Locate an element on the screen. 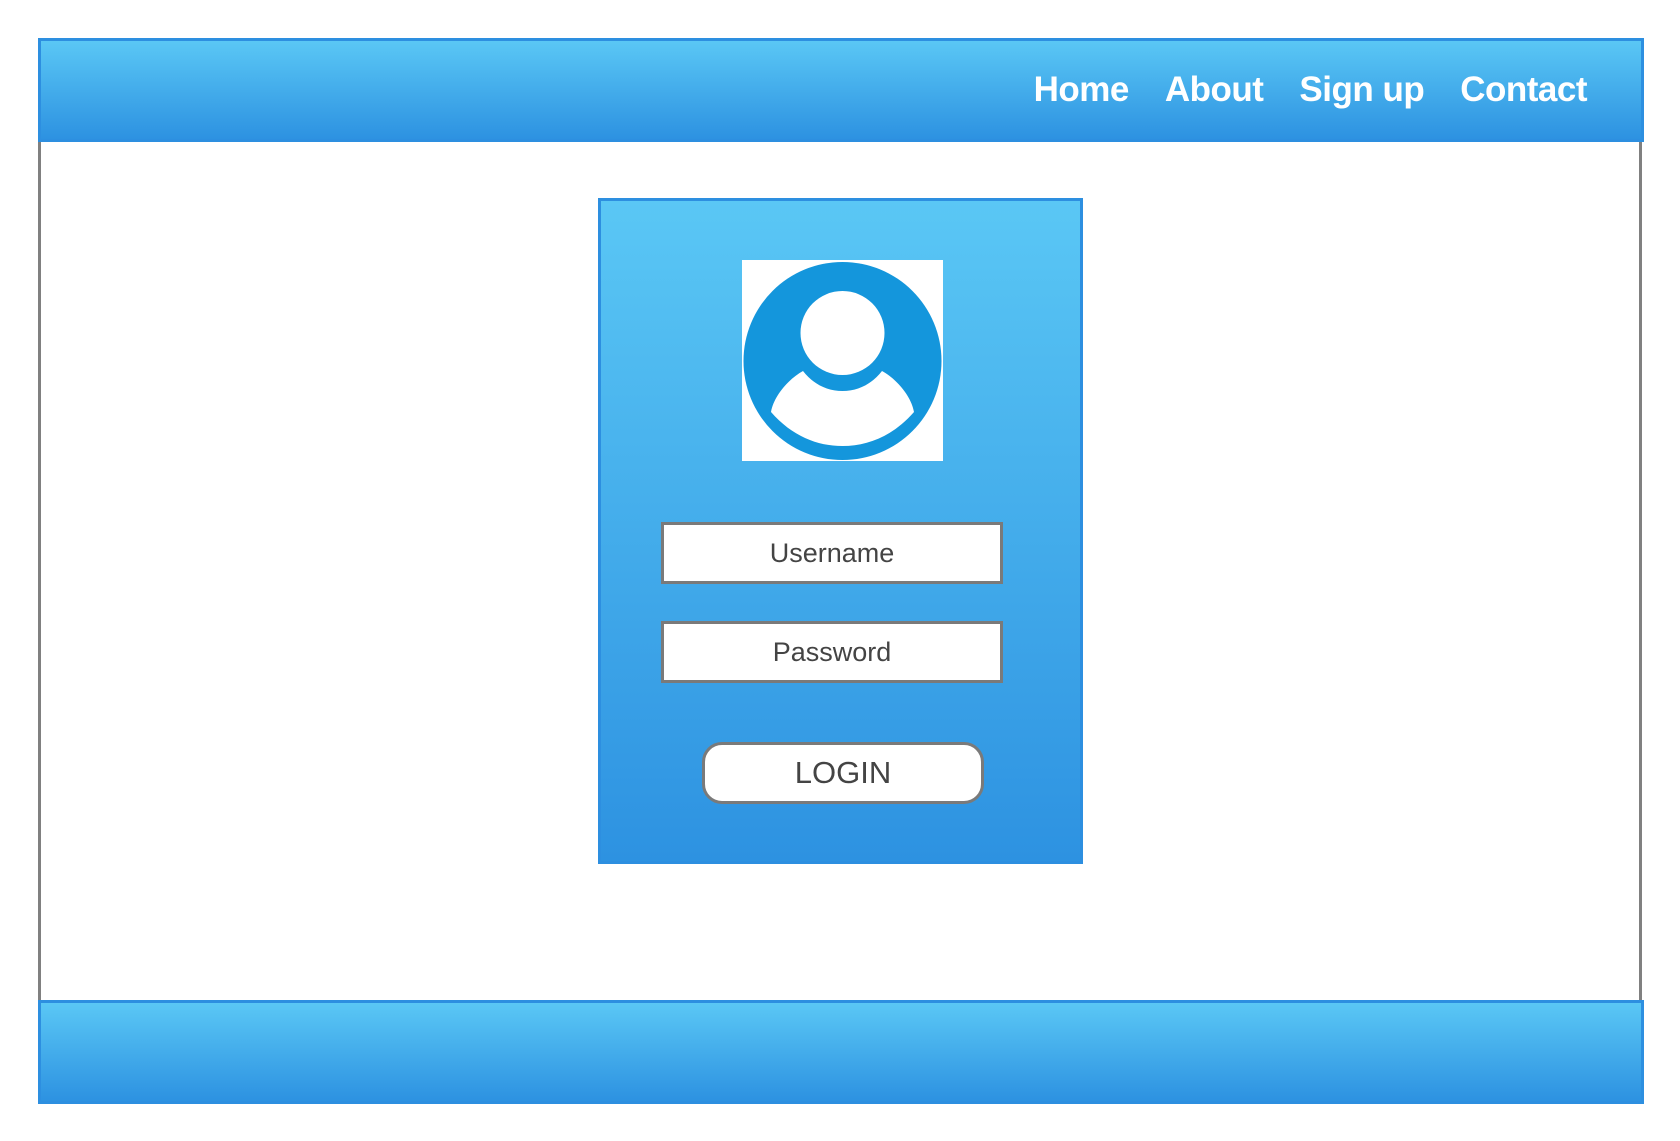  site-footer is located at coordinates (841, 1052).